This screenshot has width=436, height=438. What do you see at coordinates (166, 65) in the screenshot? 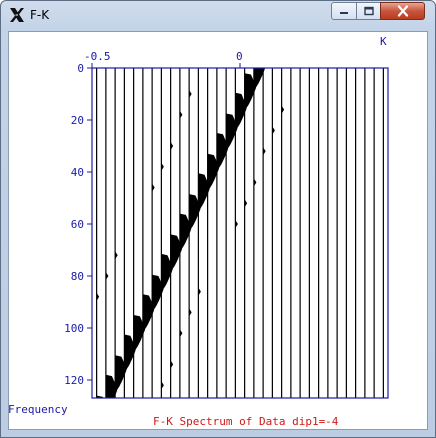
I see `x-axis` at bounding box center [166, 65].